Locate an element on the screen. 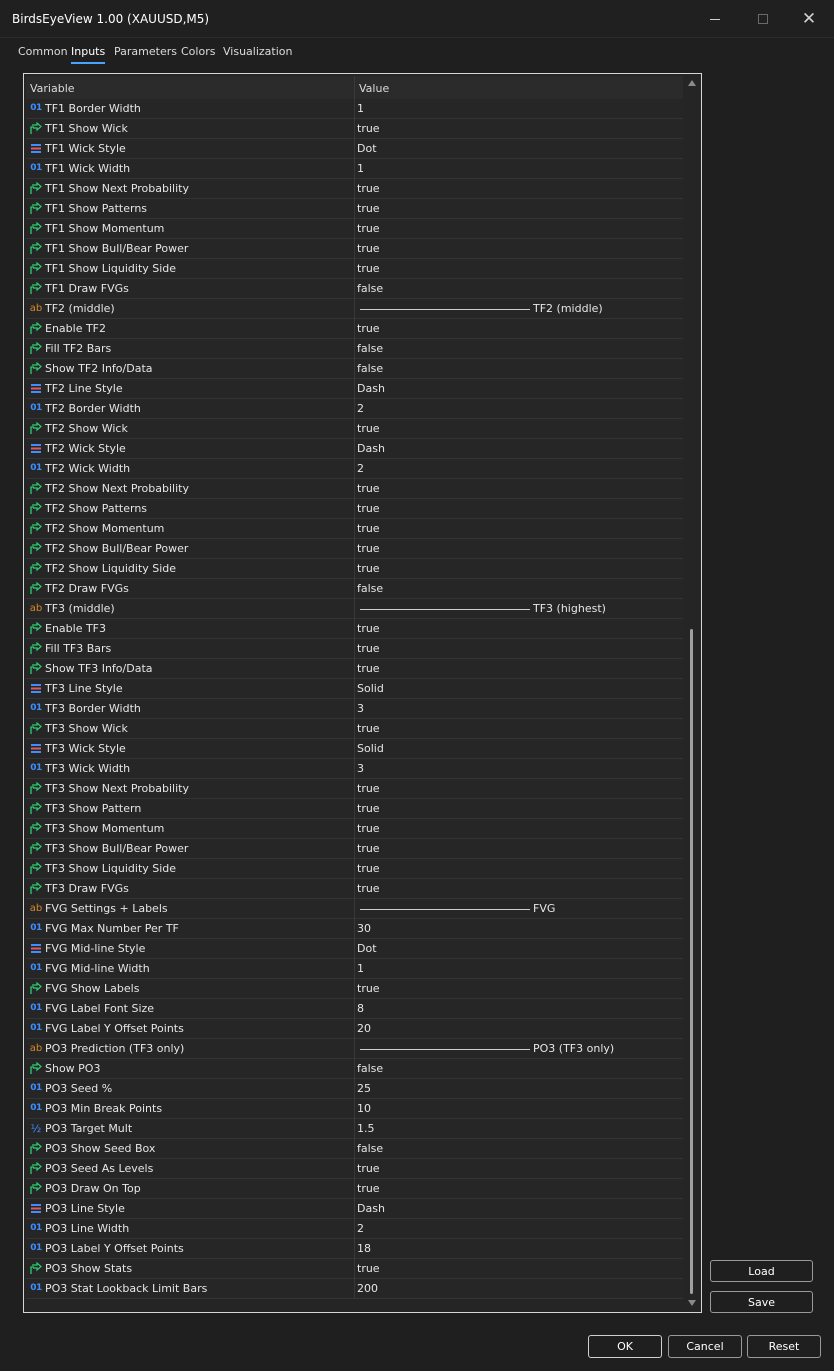  table-row: 01 TF2 Wick Width 2 is located at coordinates (354, 469).